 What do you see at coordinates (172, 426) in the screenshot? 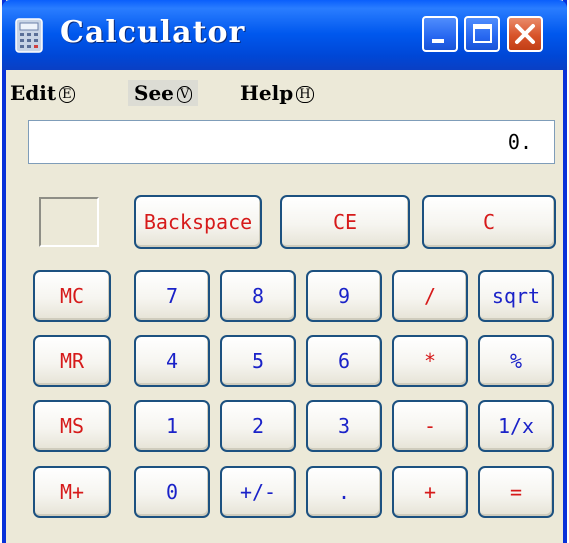
I see `key-1: 1` at bounding box center [172, 426].